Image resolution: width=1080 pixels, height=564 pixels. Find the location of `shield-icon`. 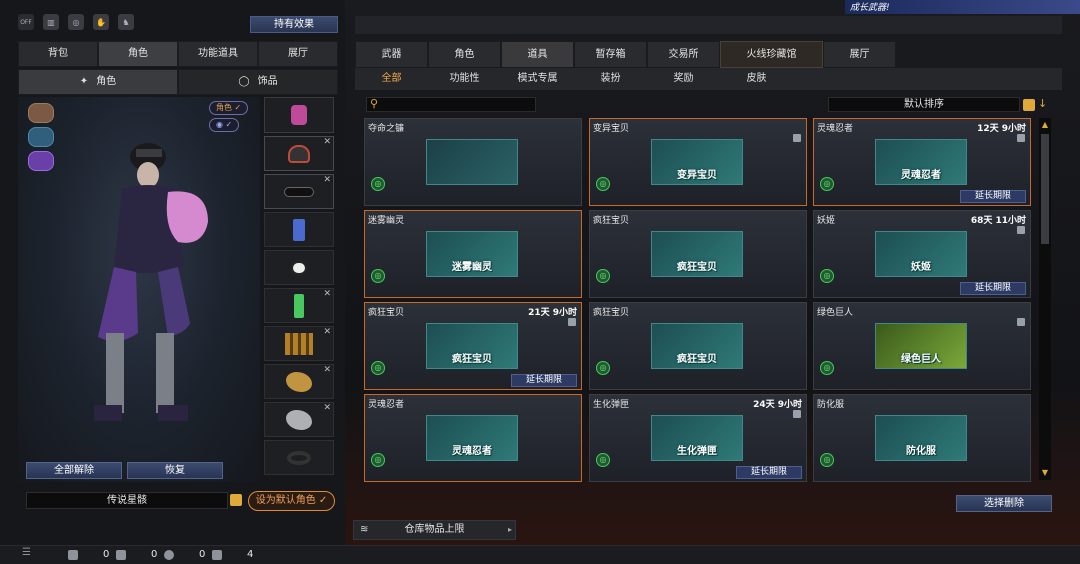

shield-icon is located at coordinates (121, 555).